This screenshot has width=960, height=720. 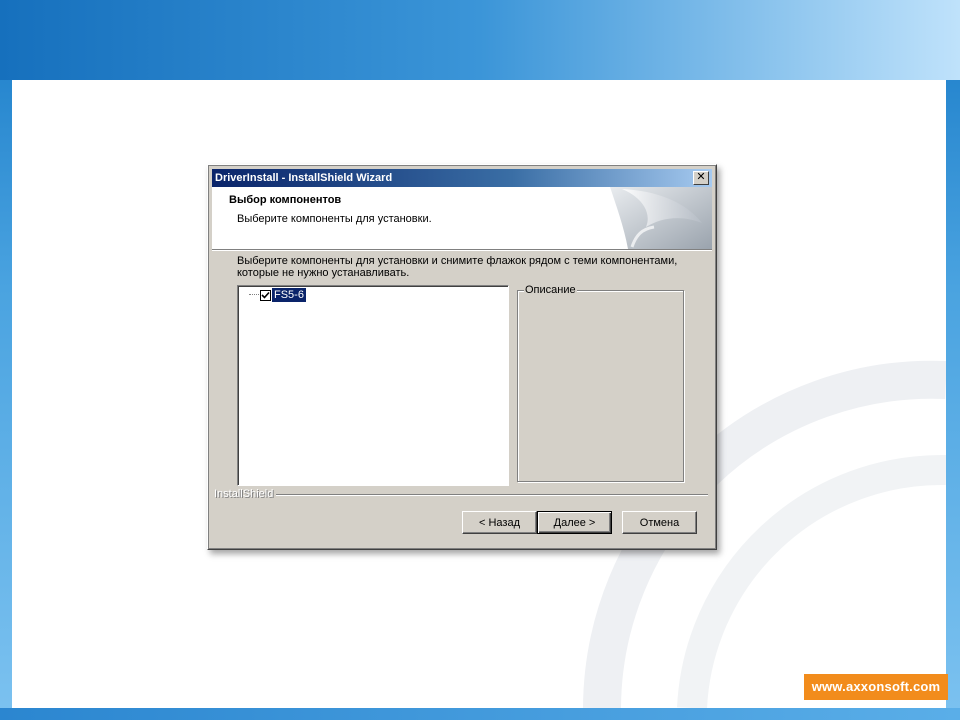 What do you see at coordinates (499, 522) in the screenshot?
I see `back-button: < Назад` at bounding box center [499, 522].